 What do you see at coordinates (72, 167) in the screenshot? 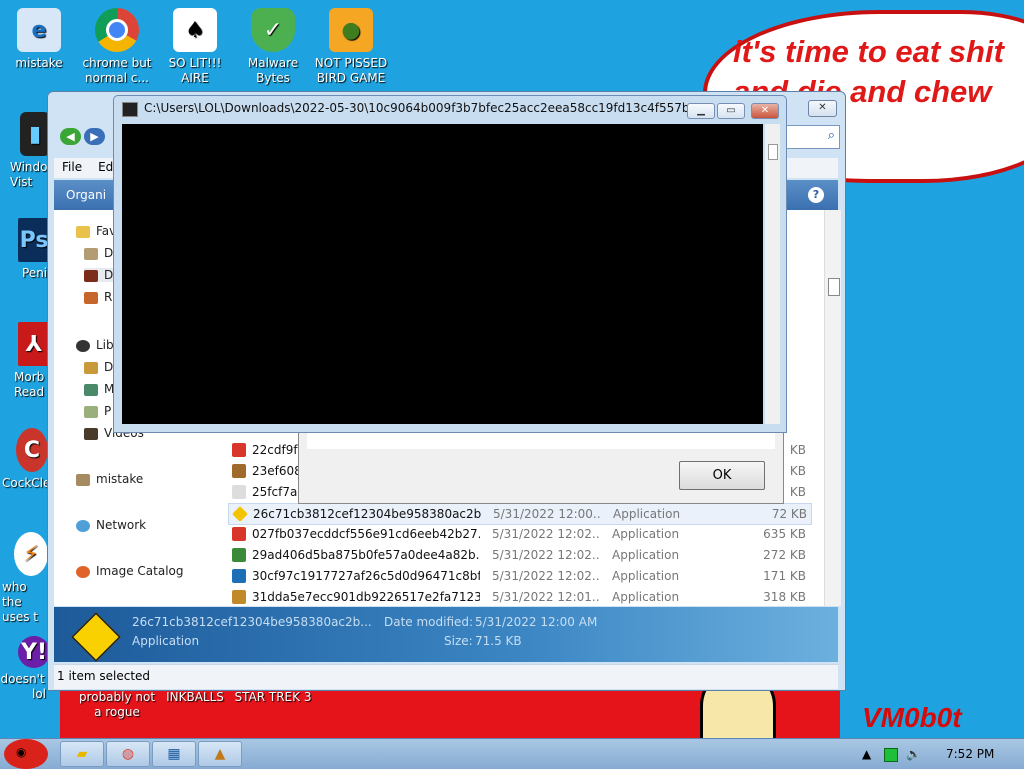
I see `menu-file: File` at bounding box center [72, 167].